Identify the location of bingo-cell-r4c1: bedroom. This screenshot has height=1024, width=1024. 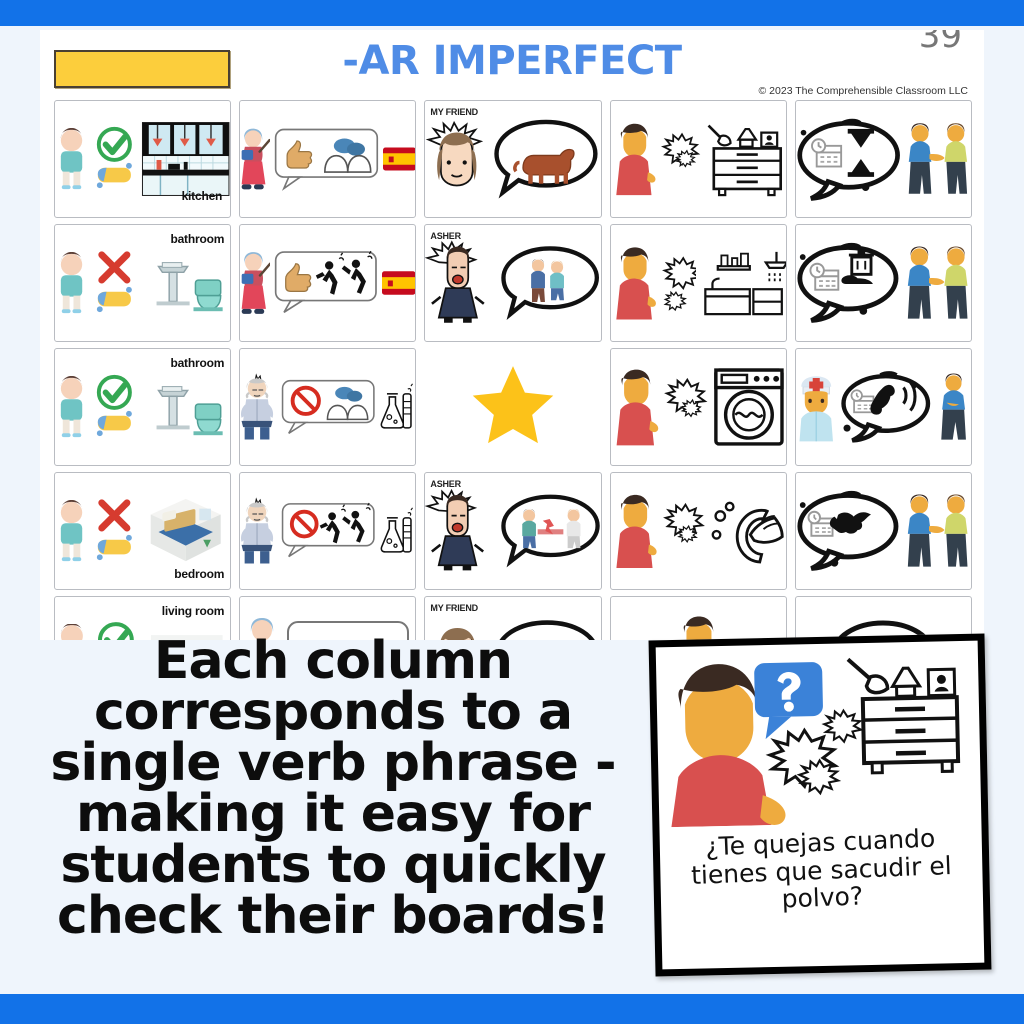
(143, 531).